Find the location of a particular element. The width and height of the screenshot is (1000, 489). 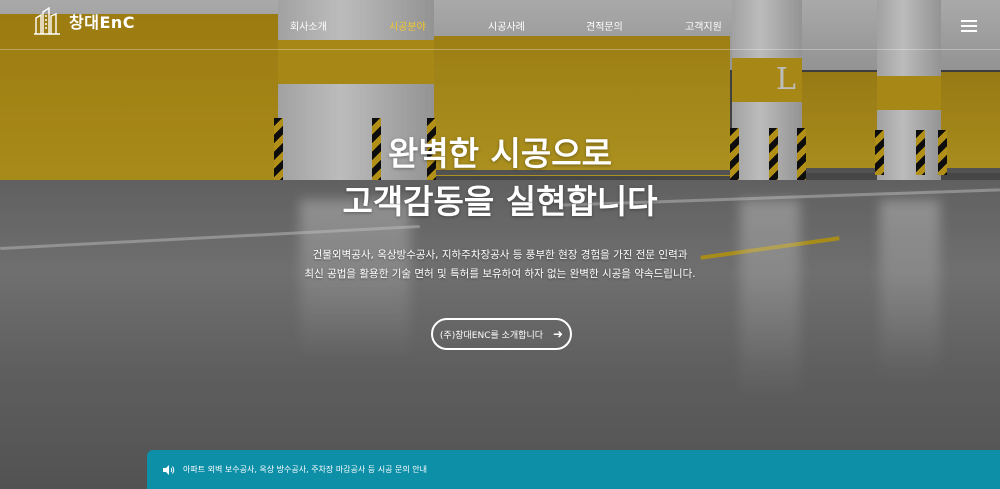

hero-title-line1: 완벽한 시공으로 is located at coordinates (499, 153).